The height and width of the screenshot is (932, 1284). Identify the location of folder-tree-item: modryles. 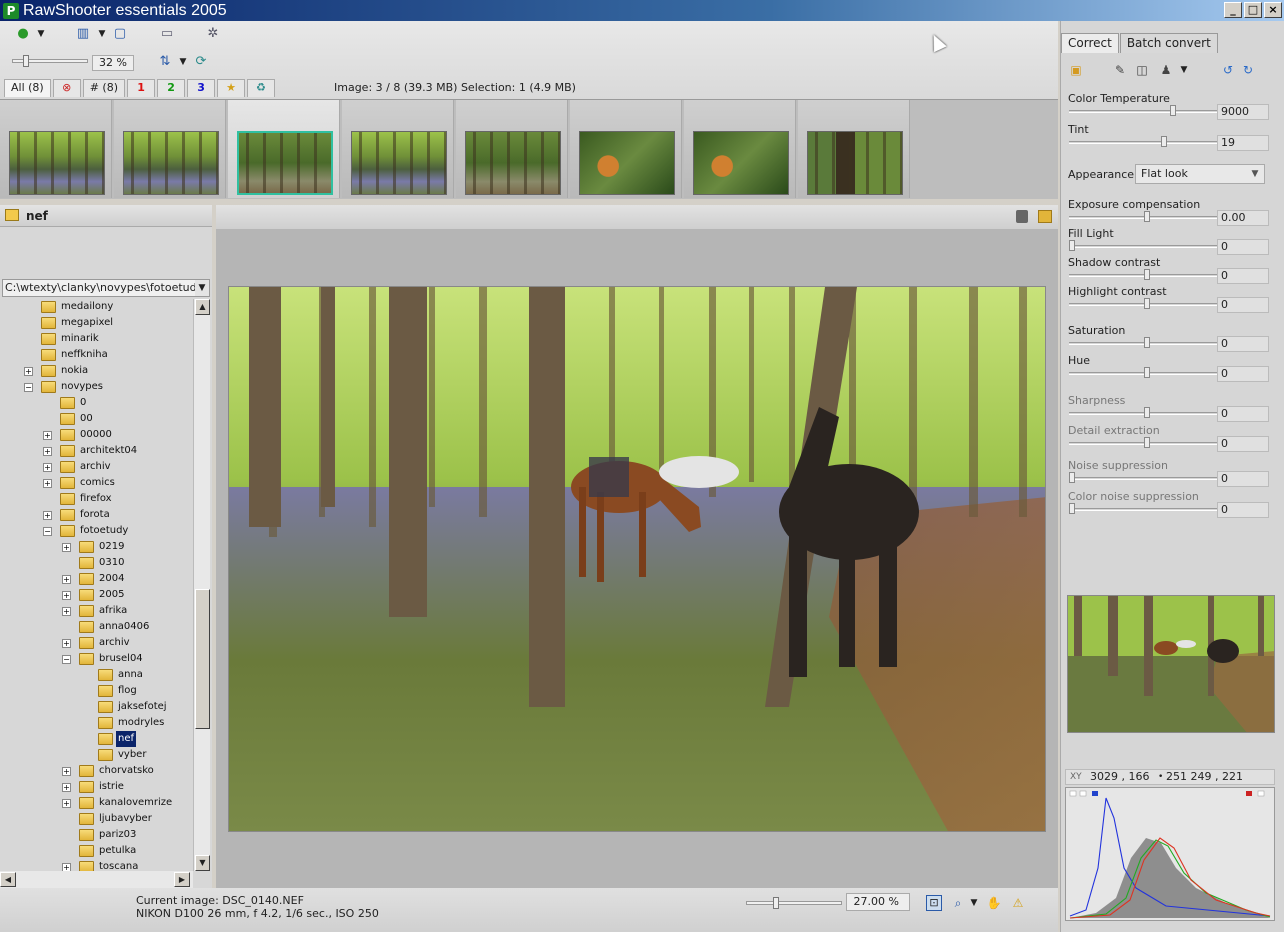
(96, 723).